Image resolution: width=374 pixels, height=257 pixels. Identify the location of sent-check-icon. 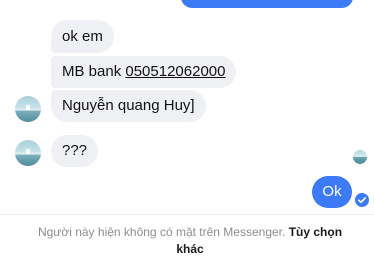
(362, 200).